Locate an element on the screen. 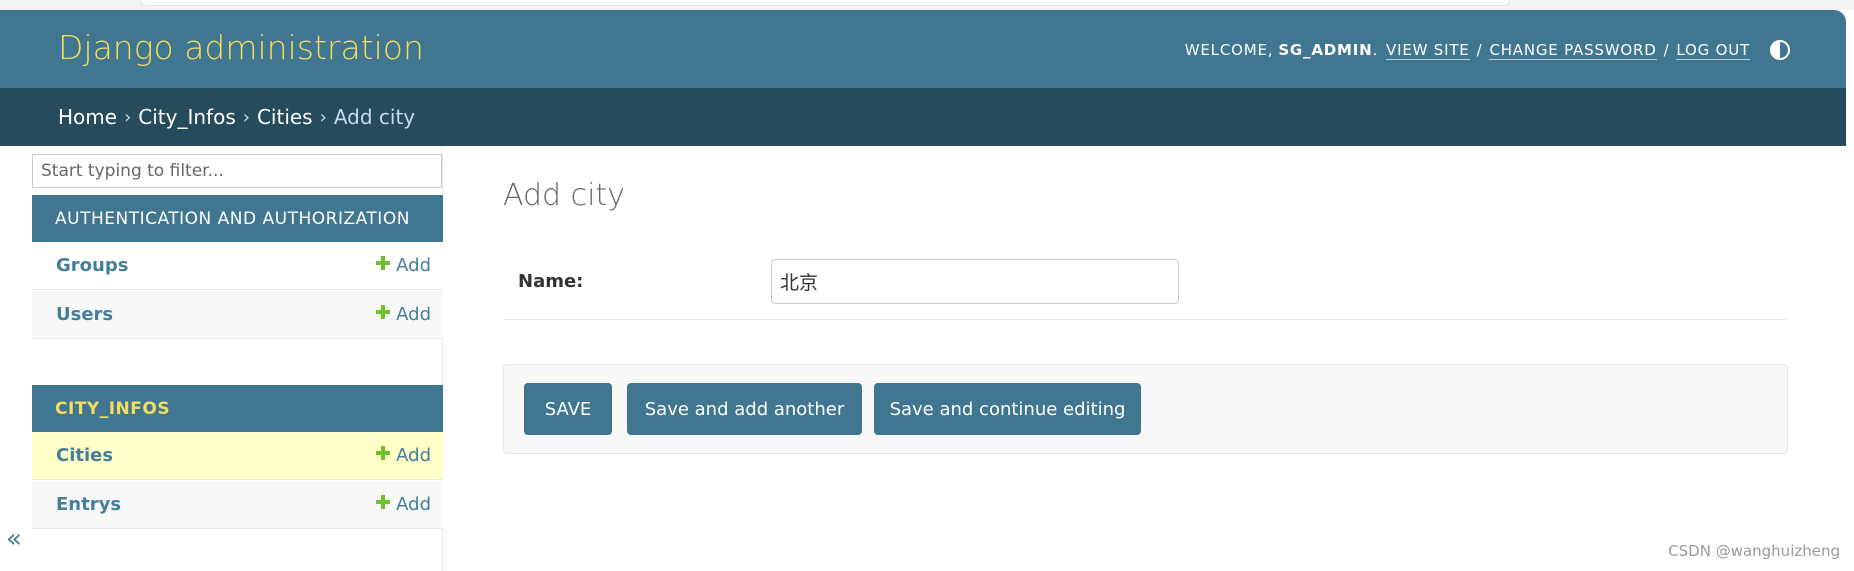  breadcrumb-home: Home is located at coordinates (87, 117).